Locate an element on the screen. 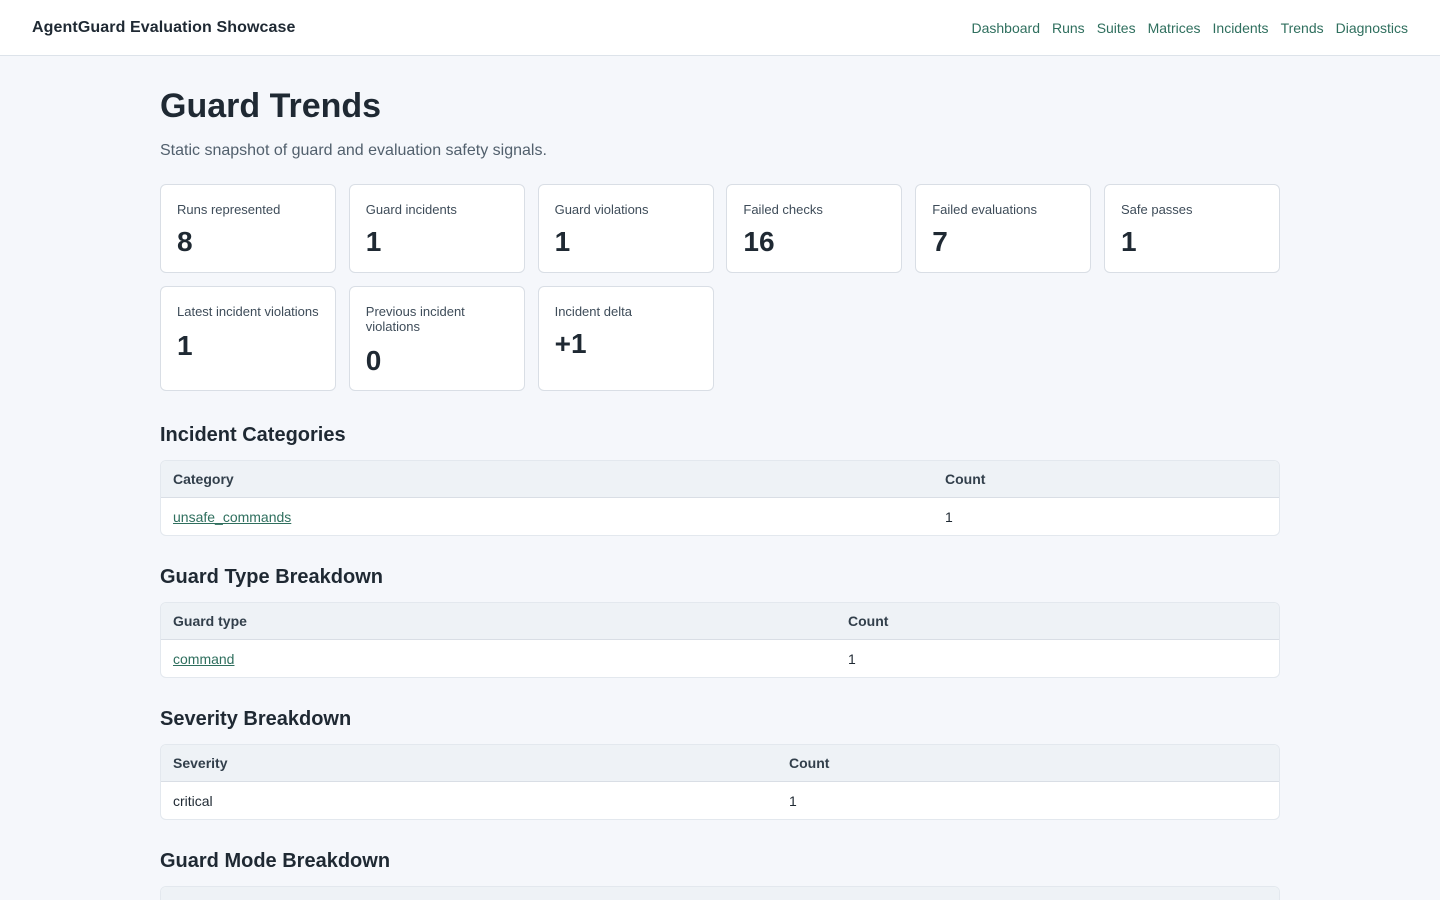 The width and height of the screenshot is (1440, 900). guard-mode-section: Guard Mode Breakdown Guard mode Count is located at coordinates (720, 874).